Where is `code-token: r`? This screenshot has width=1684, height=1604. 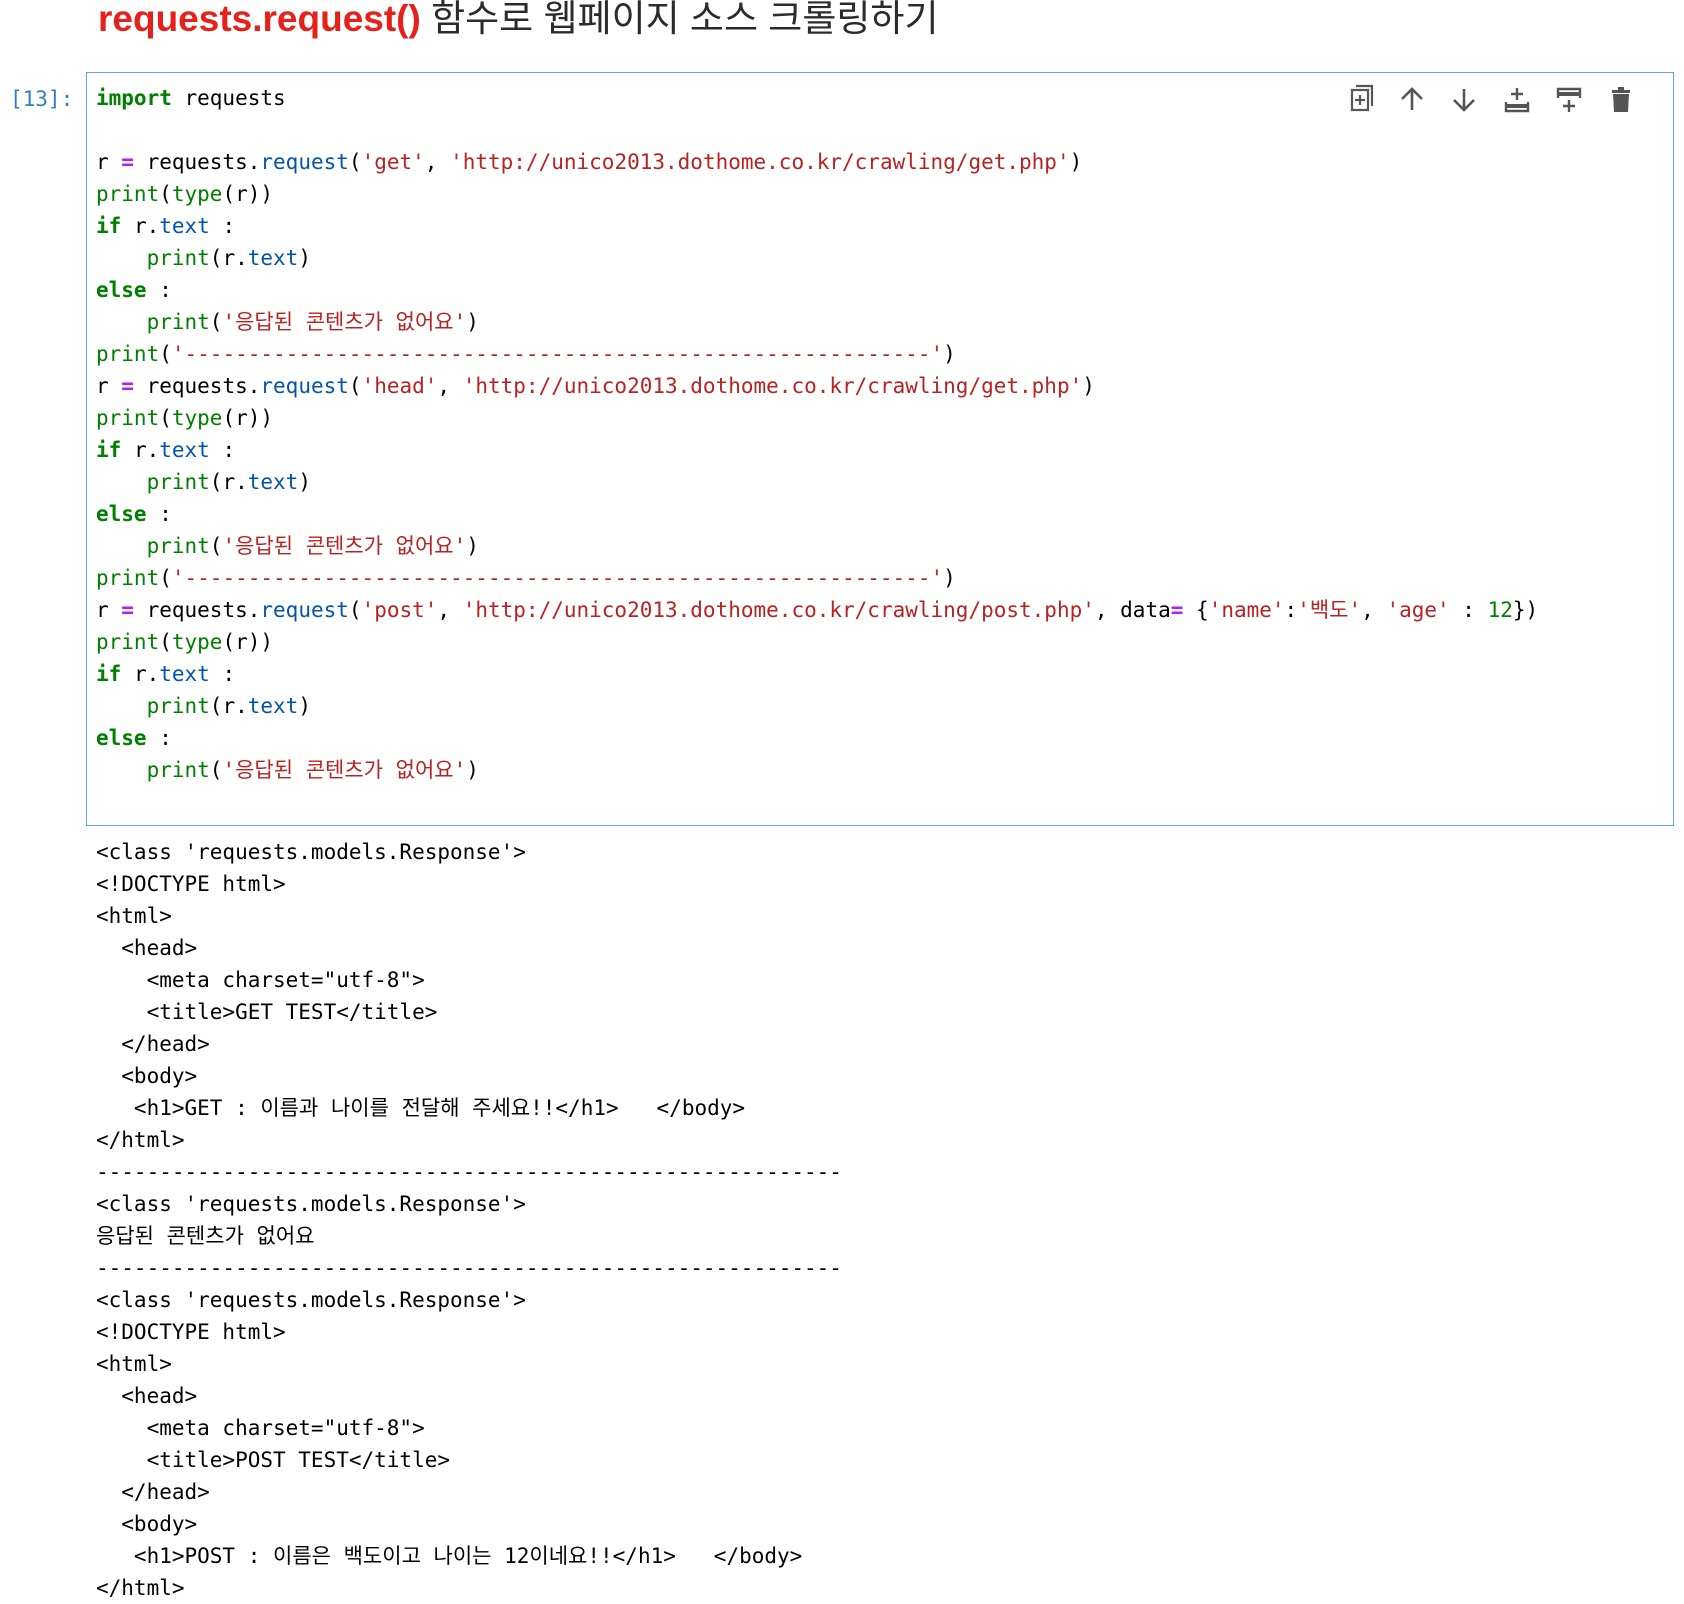 code-token: r is located at coordinates (109, 386).